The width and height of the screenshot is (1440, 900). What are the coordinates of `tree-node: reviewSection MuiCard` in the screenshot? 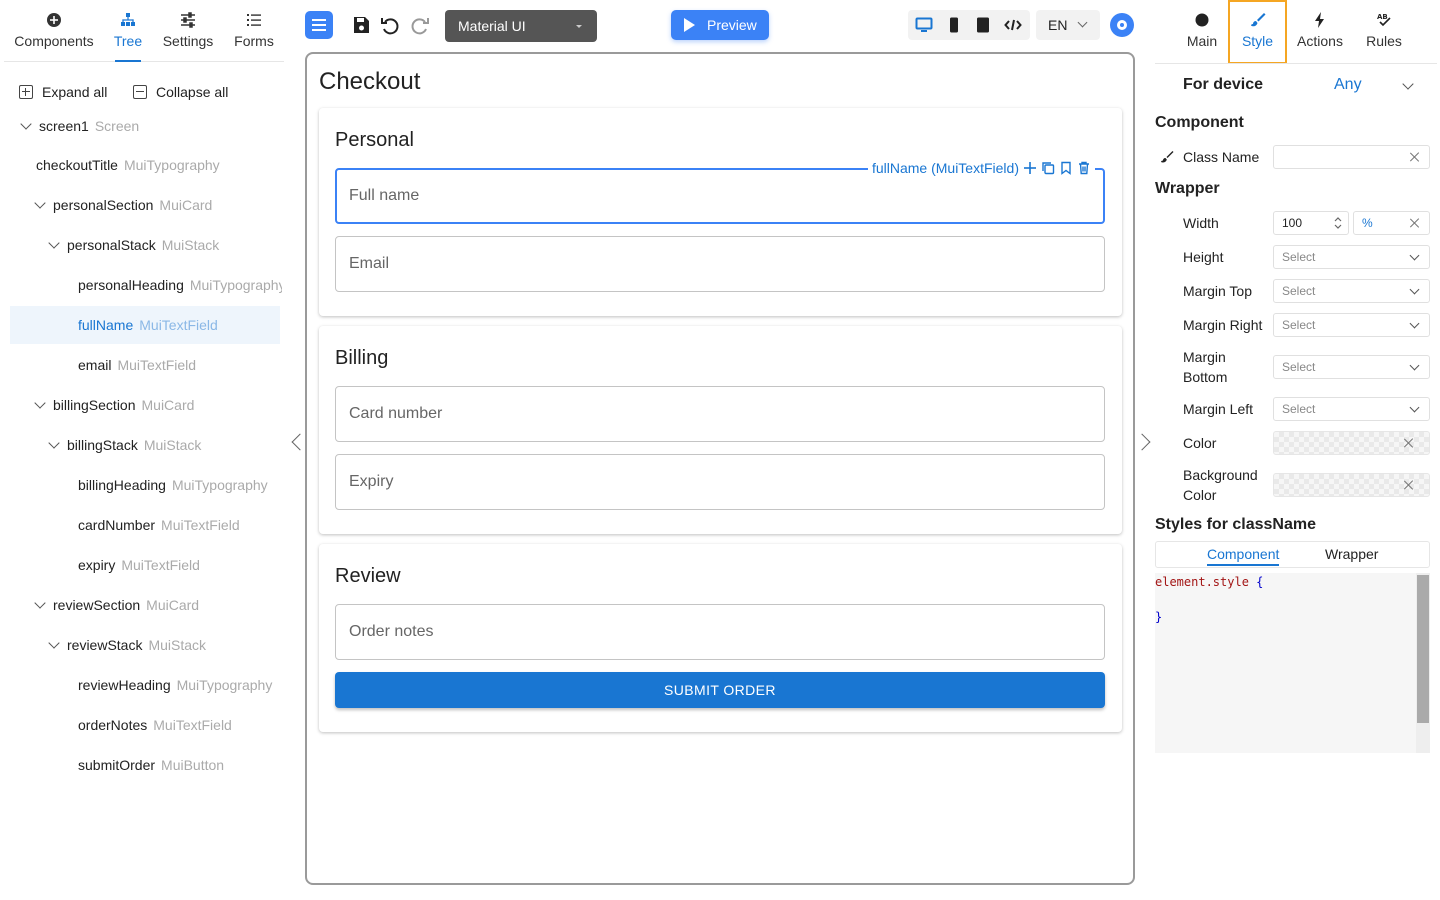 It's located at (141, 605).